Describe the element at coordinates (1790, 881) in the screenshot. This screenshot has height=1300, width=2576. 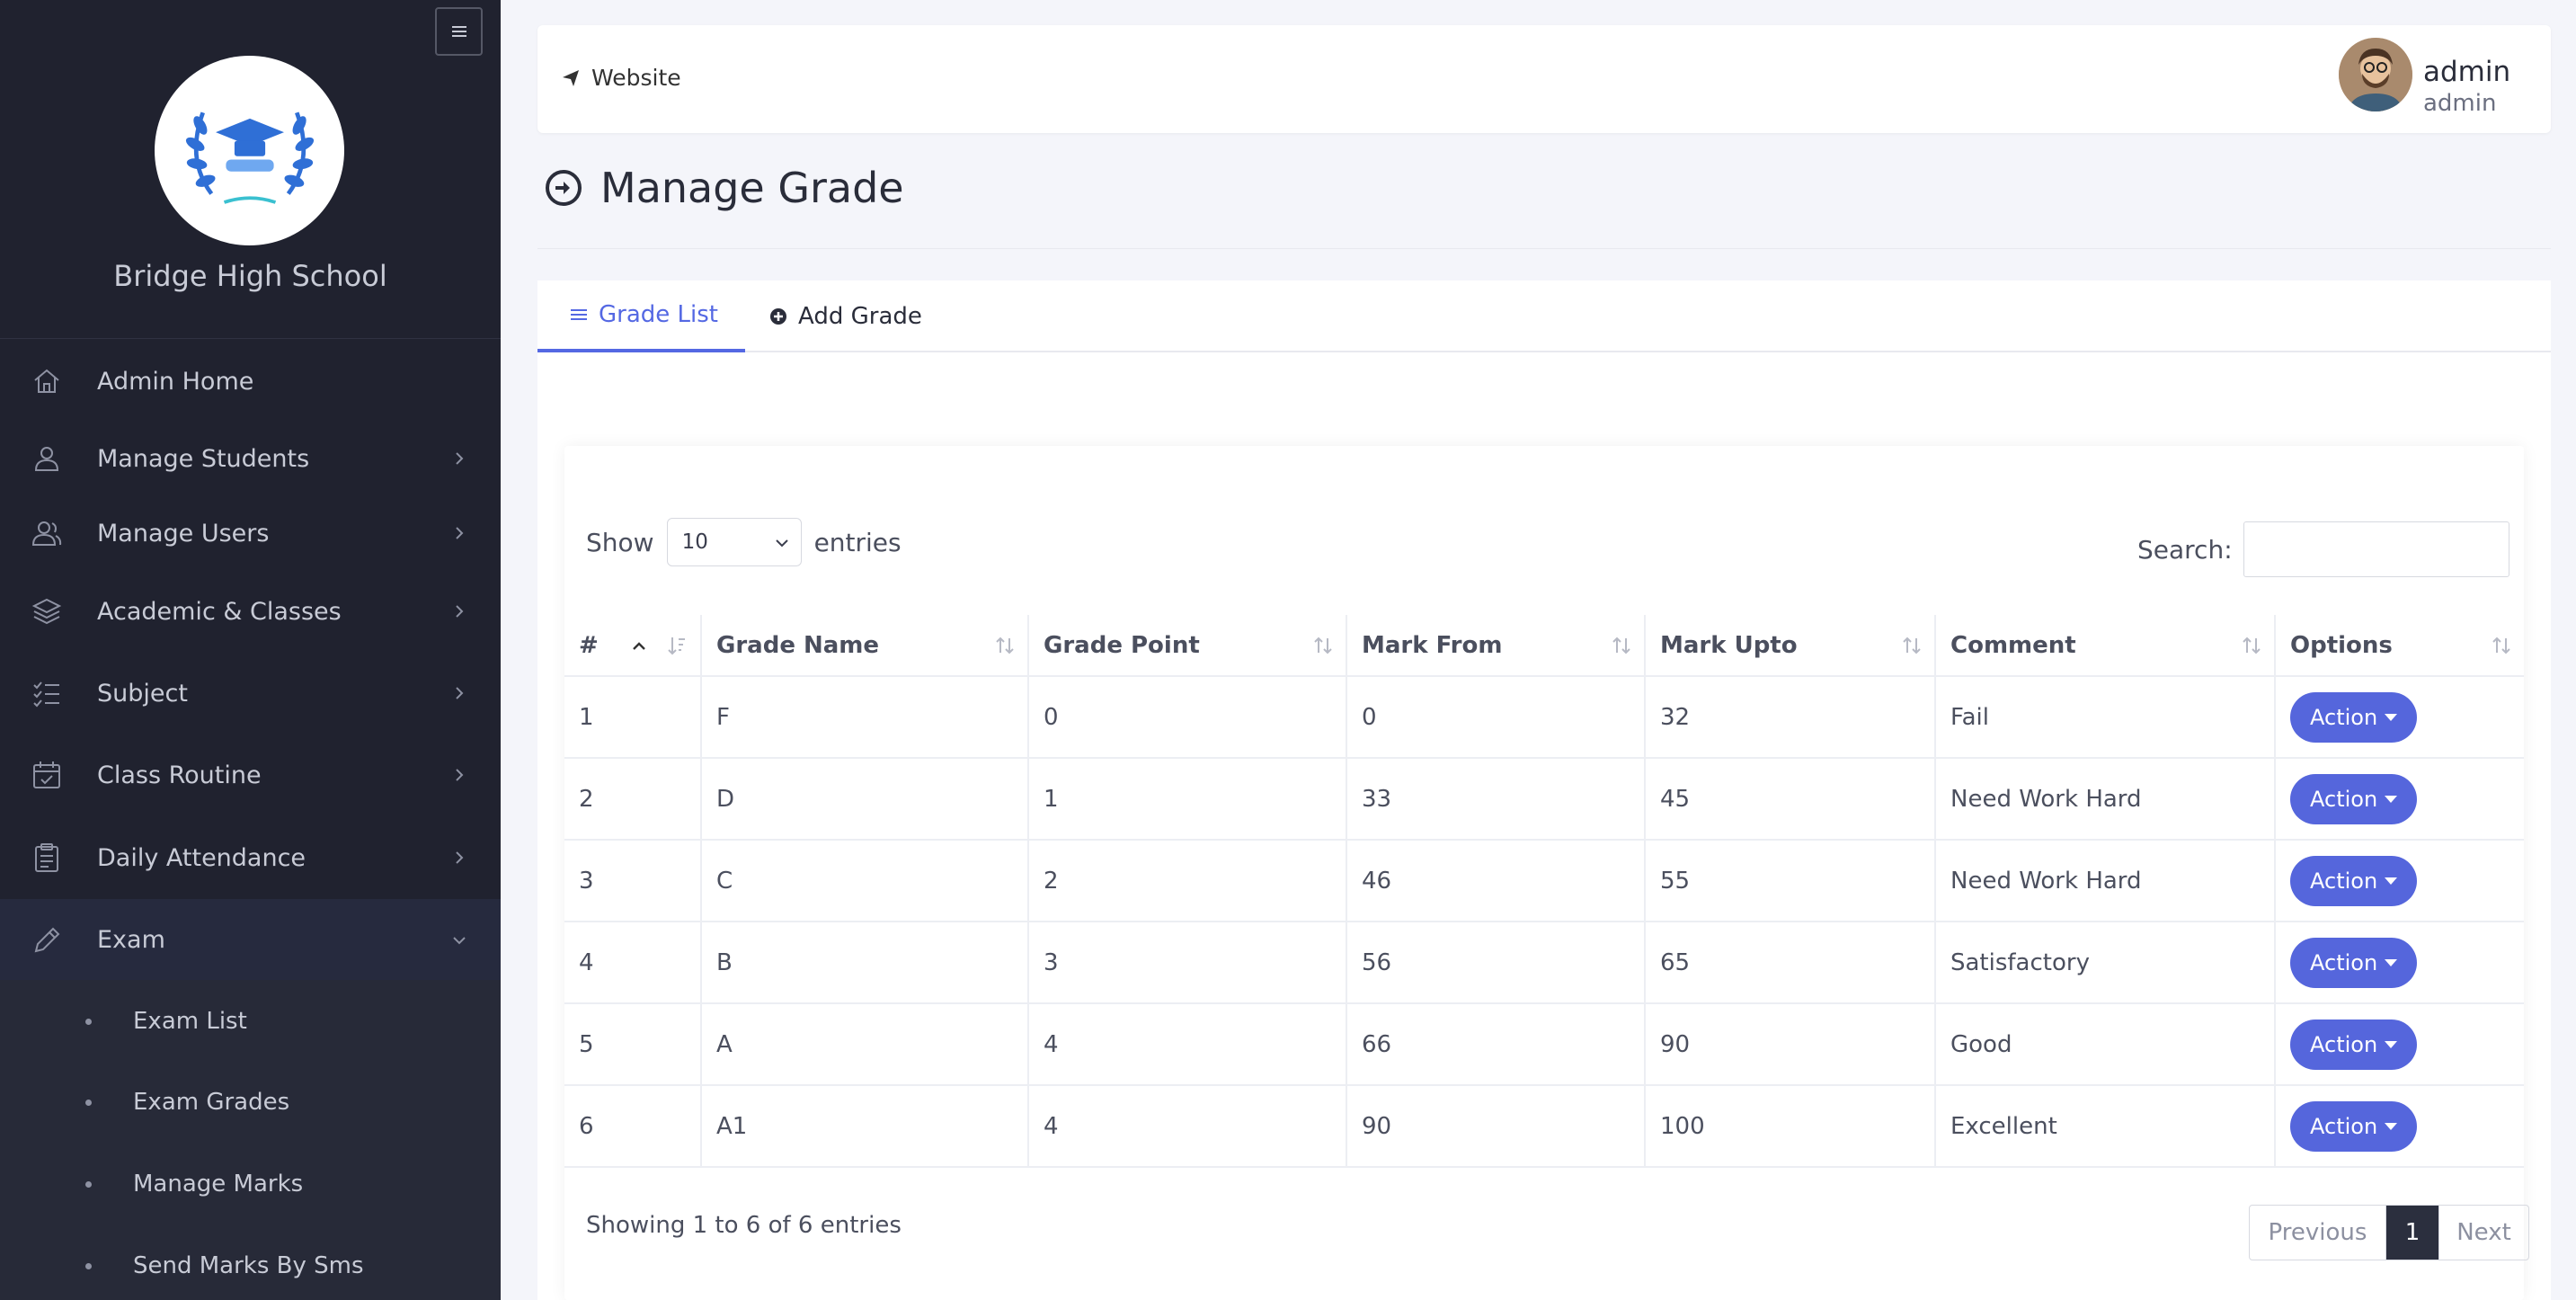
I see `cell-mark-upto: 55` at that location.